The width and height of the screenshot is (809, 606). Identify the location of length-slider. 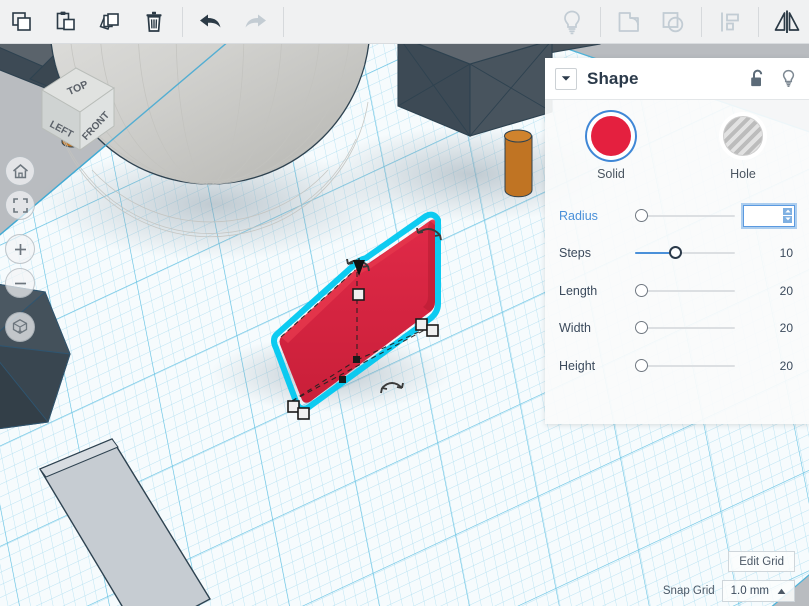
(685, 291).